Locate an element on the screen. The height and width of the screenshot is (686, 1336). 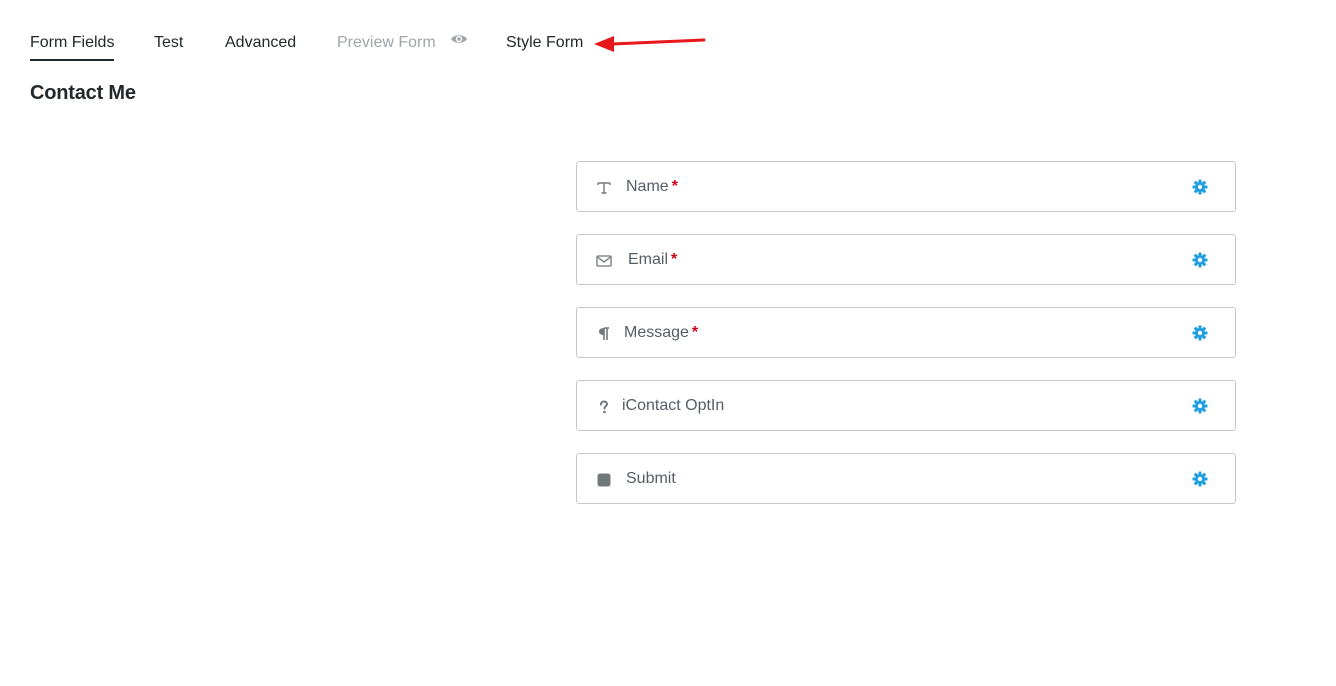
field-row-submit: Submit is located at coordinates (906, 478).